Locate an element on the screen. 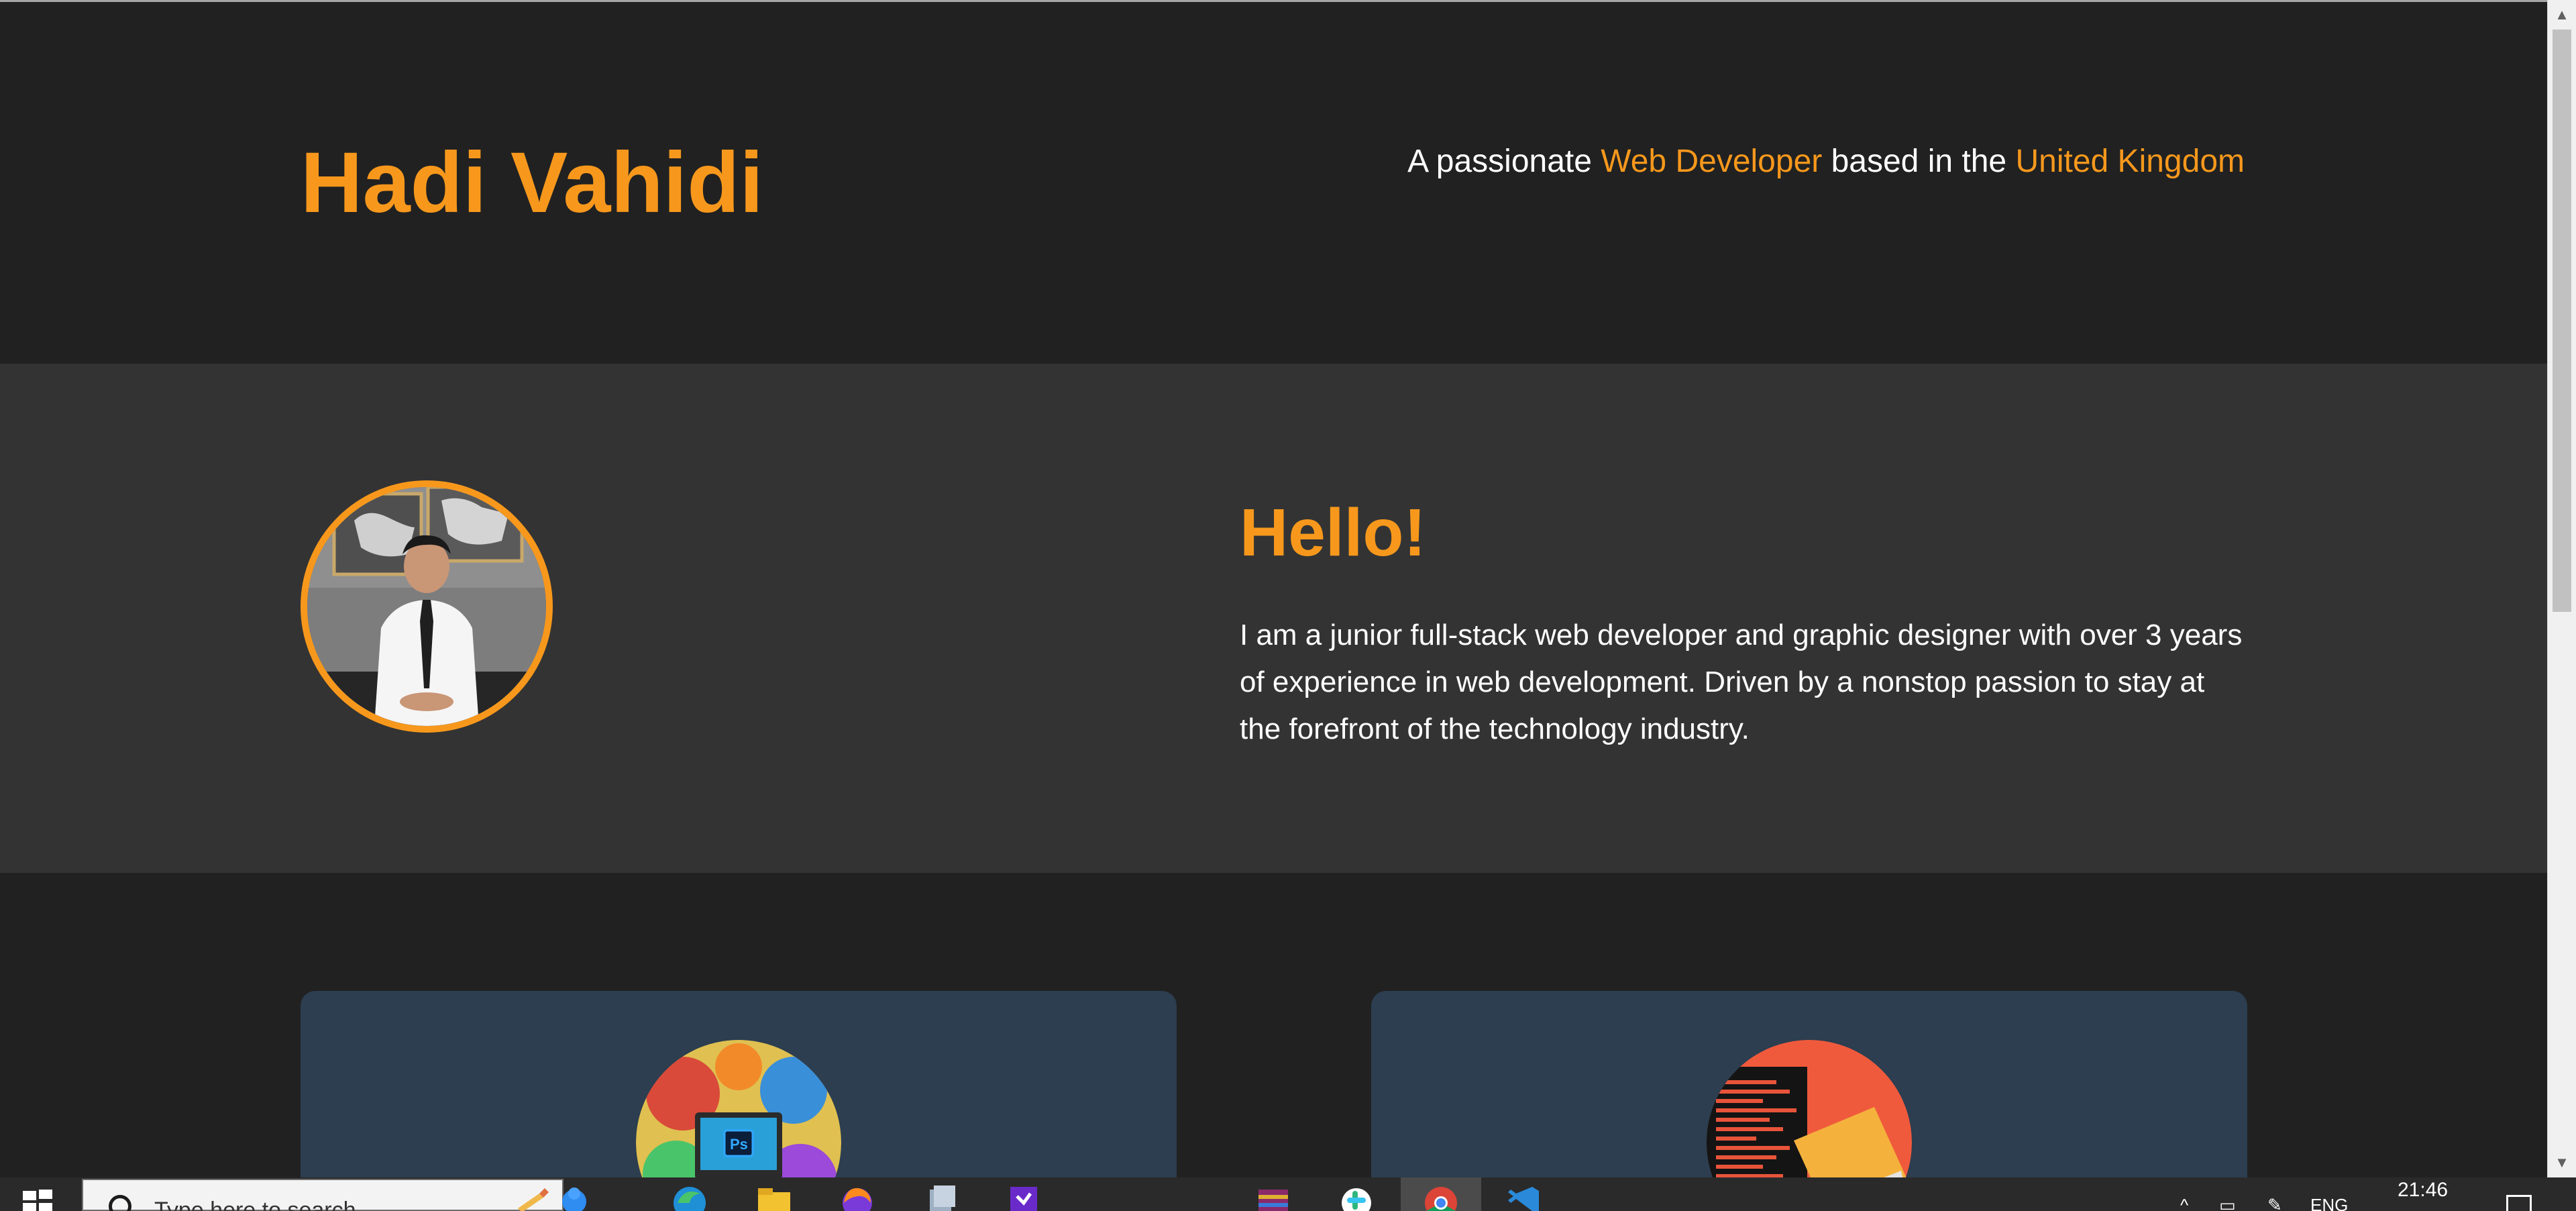  svg-text: Ps is located at coordinates (739, 1144).